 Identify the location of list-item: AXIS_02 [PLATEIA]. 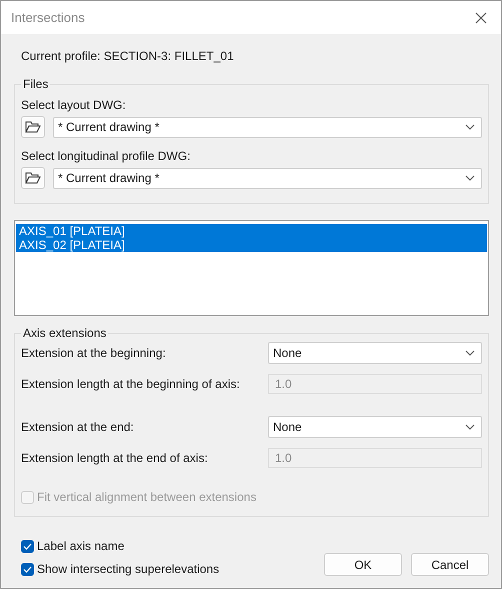
(251, 245).